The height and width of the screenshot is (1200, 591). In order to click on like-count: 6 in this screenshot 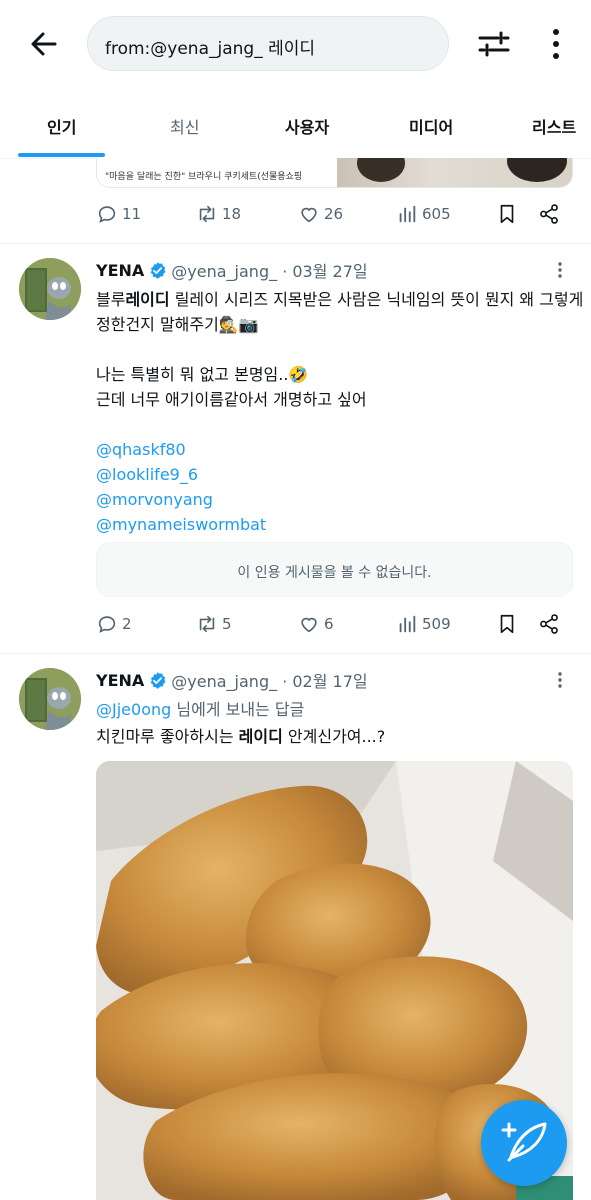, I will do `click(329, 624)`.